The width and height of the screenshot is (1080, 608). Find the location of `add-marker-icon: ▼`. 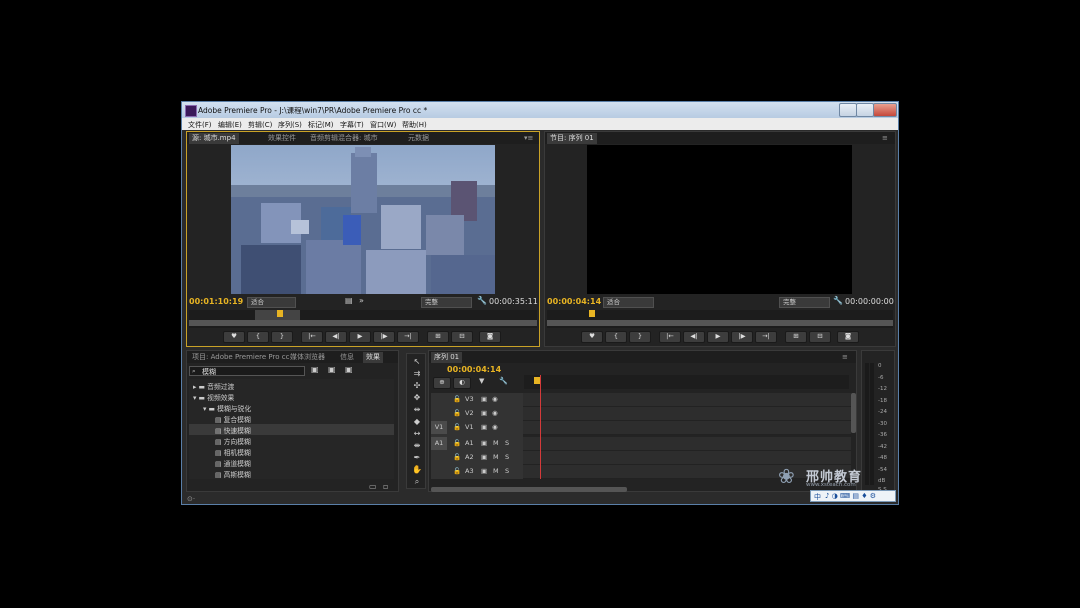

add-marker-icon: ▼ is located at coordinates (481, 381).